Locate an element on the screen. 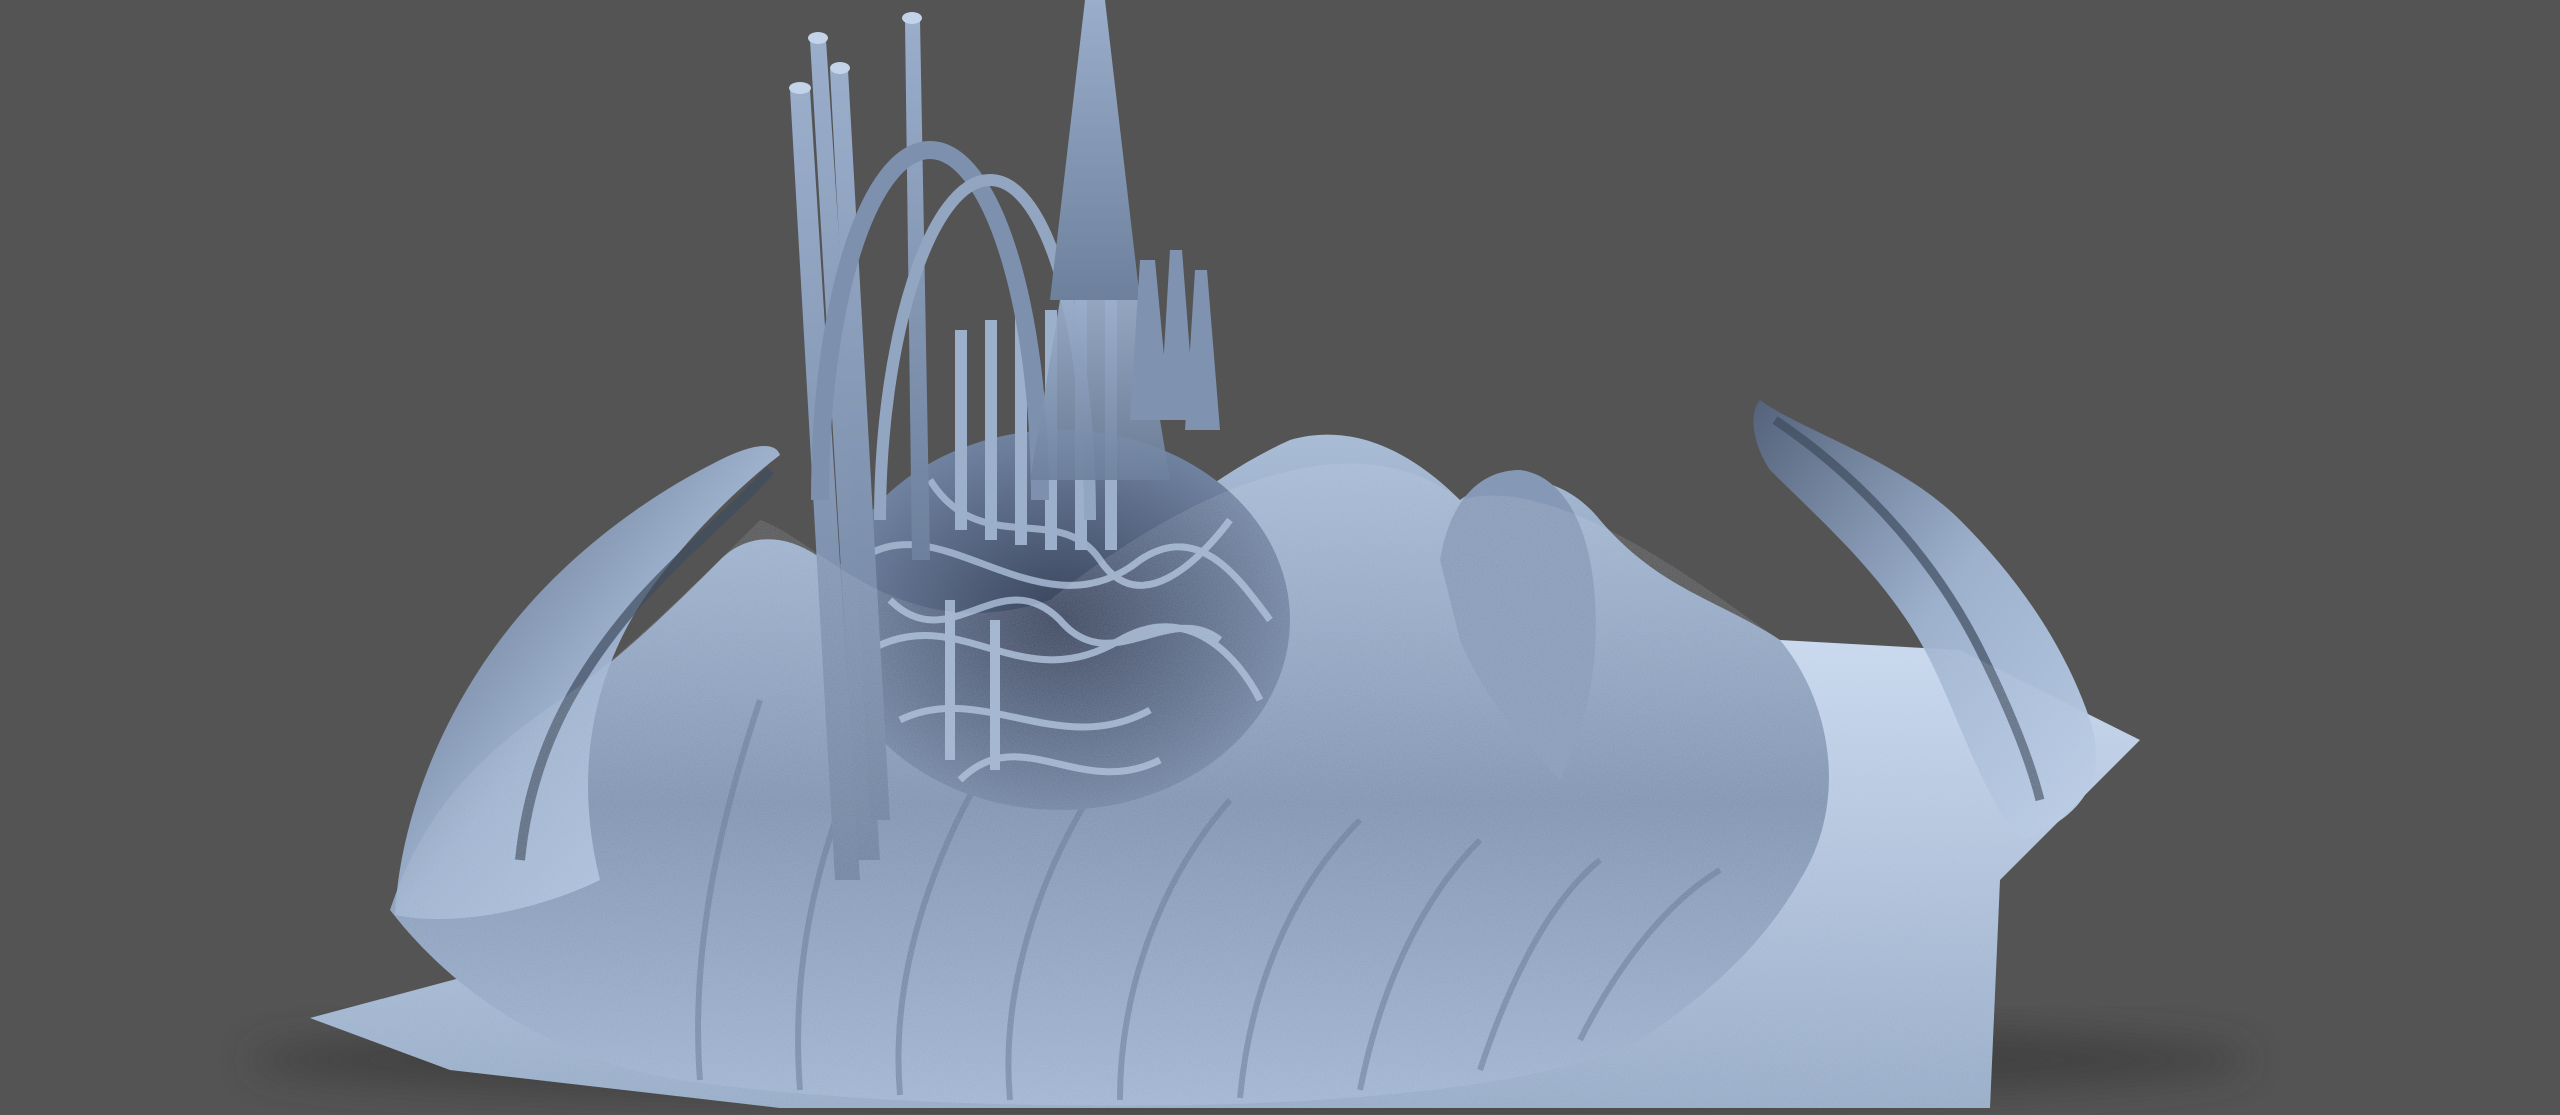  right-spikes is located at coordinates (1175, 340).